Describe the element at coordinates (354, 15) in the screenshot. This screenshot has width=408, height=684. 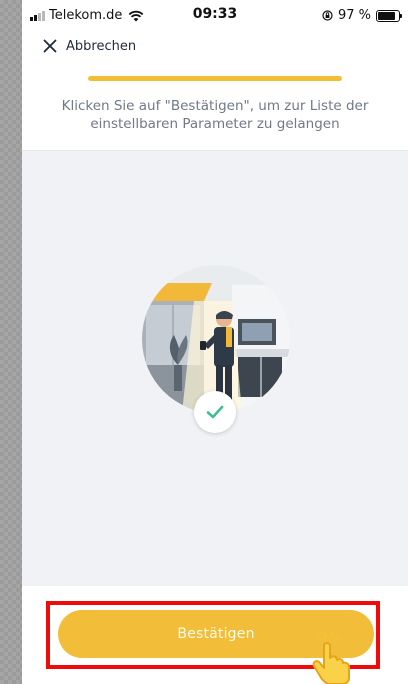
I see `battery-percent: 97 %` at that location.